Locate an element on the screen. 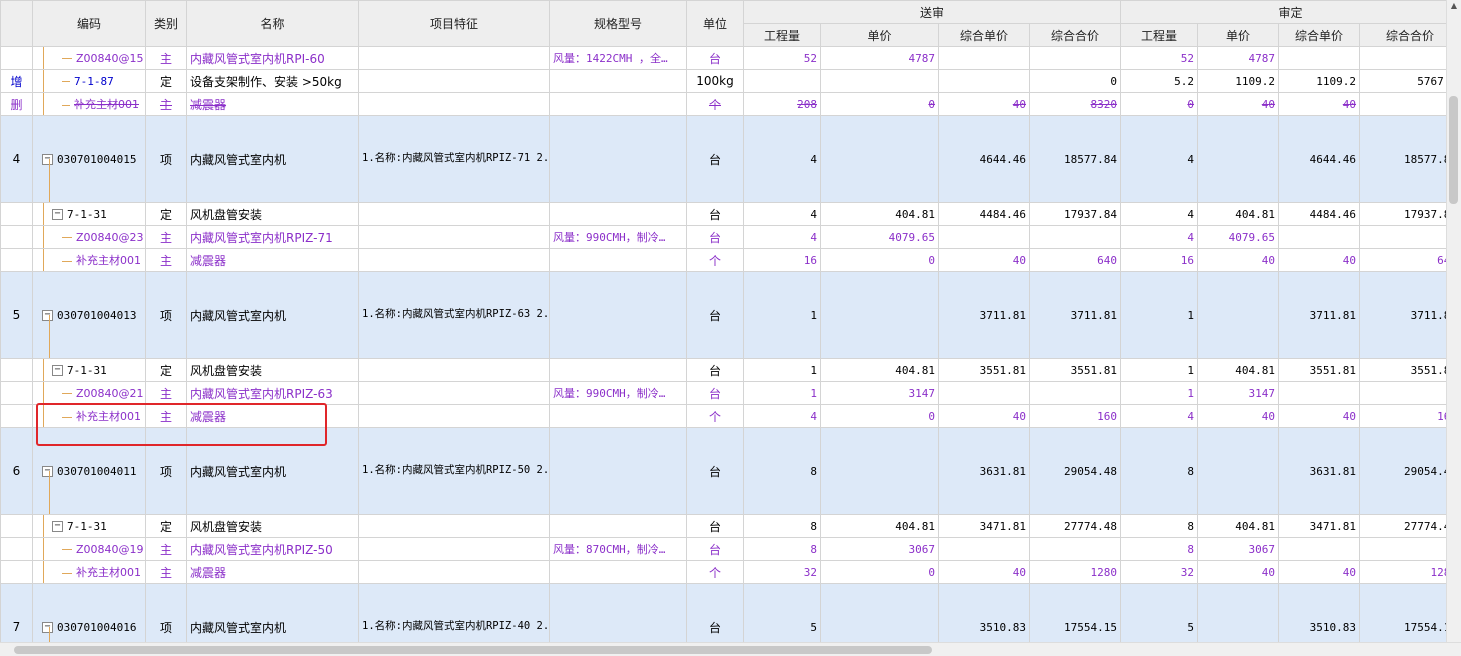  name-cell: 内藏风管式室内机RPI-60 is located at coordinates (272, 58).